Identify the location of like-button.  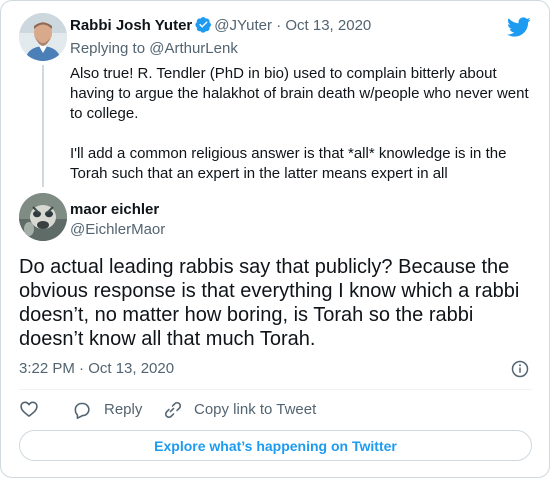
(35, 409).